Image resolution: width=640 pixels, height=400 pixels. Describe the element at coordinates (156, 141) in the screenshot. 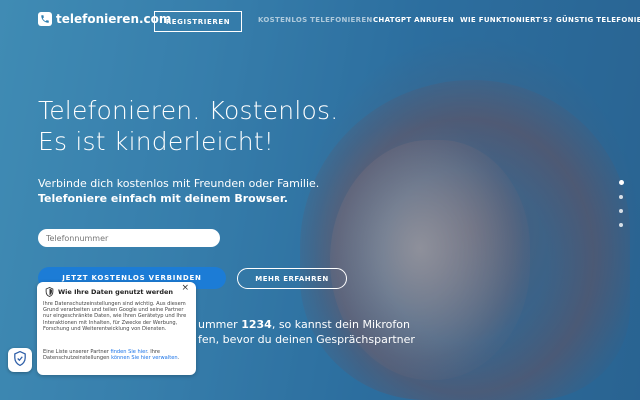

I see `headline-line-2: Es ist kinderleicht!` at that location.